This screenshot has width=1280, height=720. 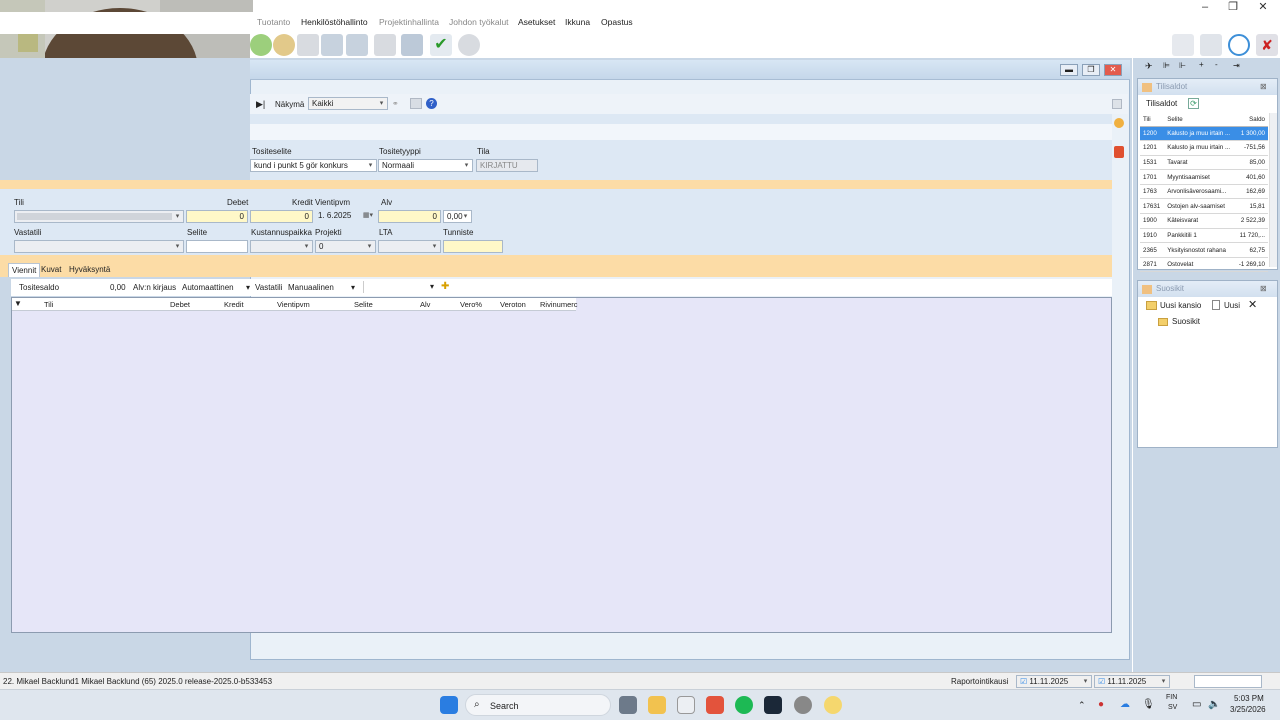 What do you see at coordinates (425, 304) in the screenshot?
I see `col-alv: Alv` at bounding box center [425, 304].